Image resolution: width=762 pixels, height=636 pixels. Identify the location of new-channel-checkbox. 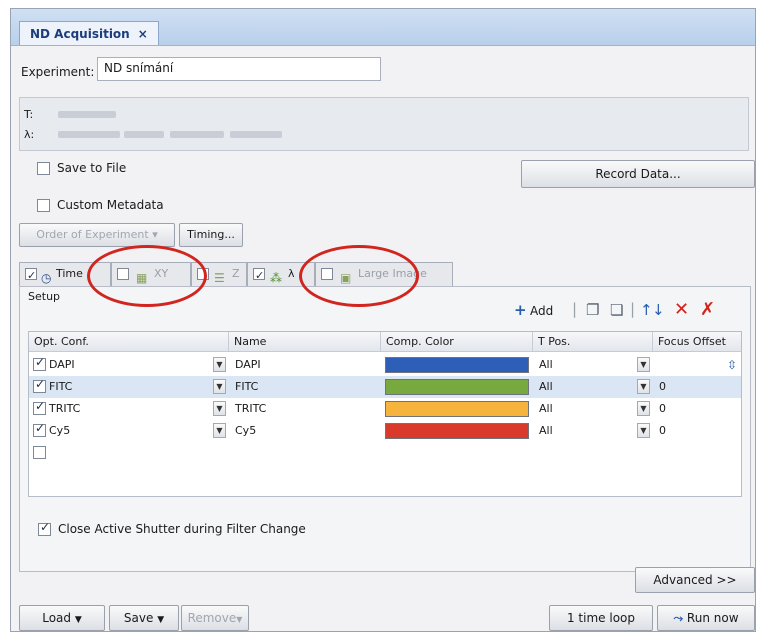
(39, 452).